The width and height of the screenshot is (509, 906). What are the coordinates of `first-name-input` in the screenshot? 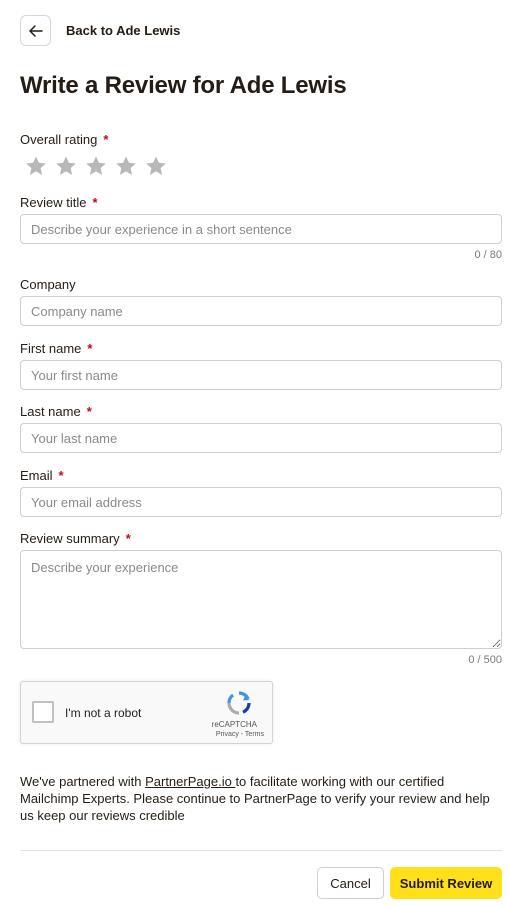 It's located at (261, 375).